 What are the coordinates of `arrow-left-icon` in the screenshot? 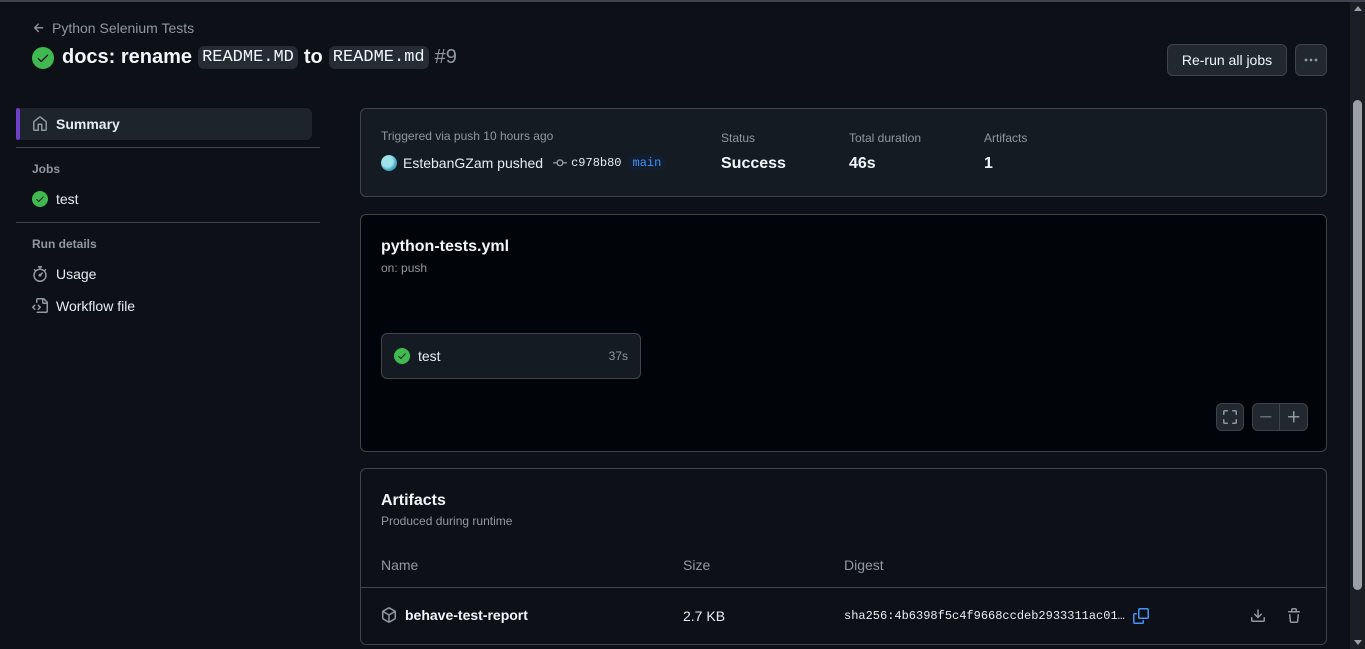 It's located at (38, 28).